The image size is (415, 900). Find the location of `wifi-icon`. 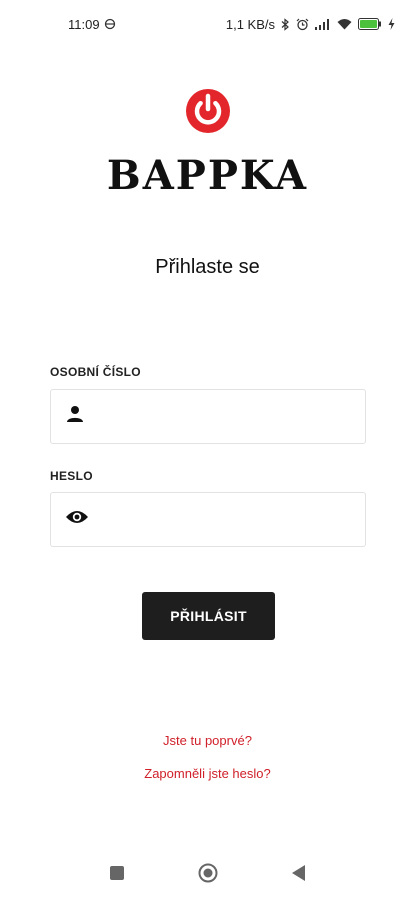

wifi-icon is located at coordinates (344, 24).